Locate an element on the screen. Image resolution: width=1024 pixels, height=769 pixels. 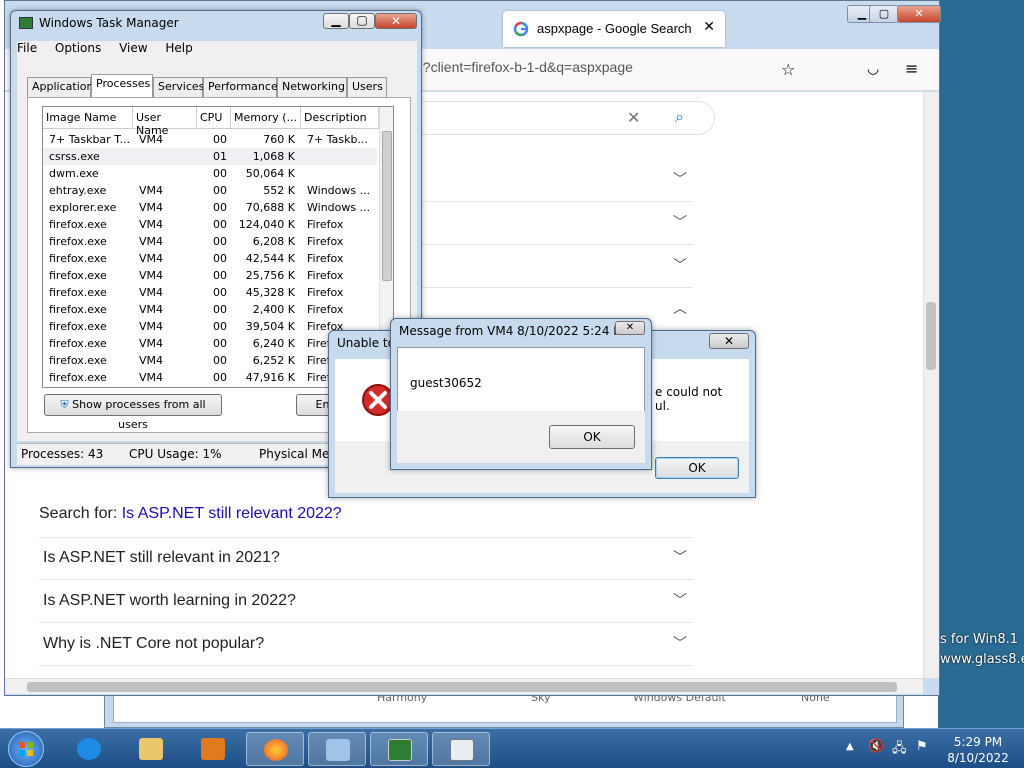
tab-processes: Processes is located at coordinates (122, 86).